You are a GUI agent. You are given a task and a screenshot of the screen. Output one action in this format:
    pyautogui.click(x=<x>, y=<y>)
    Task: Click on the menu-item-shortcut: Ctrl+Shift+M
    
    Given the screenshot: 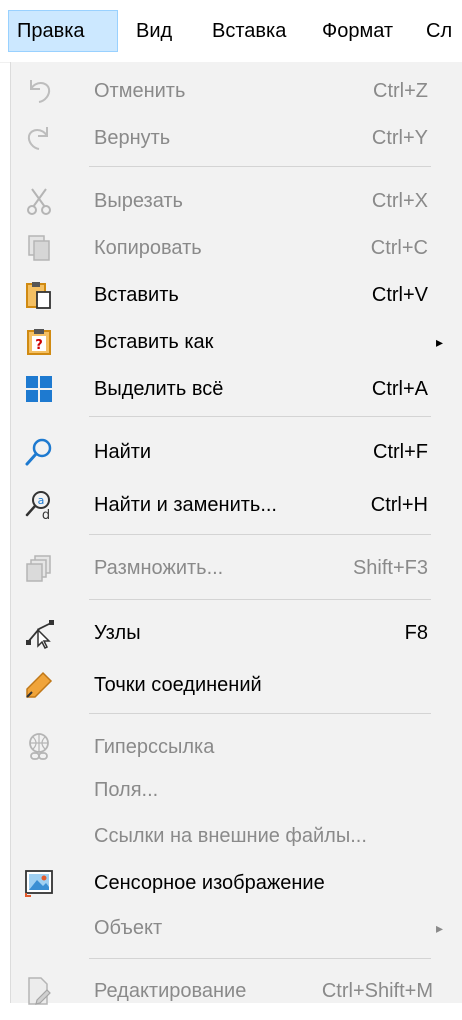 What is the action you would take?
    pyautogui.click(x=377, y=991)
    